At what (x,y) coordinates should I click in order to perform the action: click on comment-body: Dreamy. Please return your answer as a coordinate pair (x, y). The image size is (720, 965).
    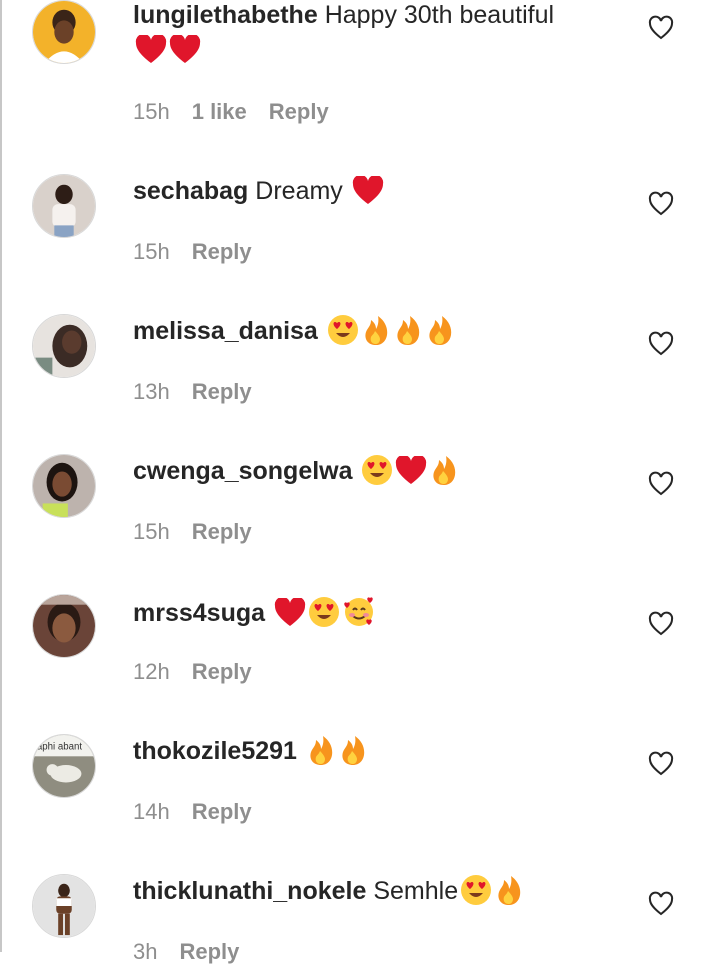
    Looking at the image, I should click on (299, 191).